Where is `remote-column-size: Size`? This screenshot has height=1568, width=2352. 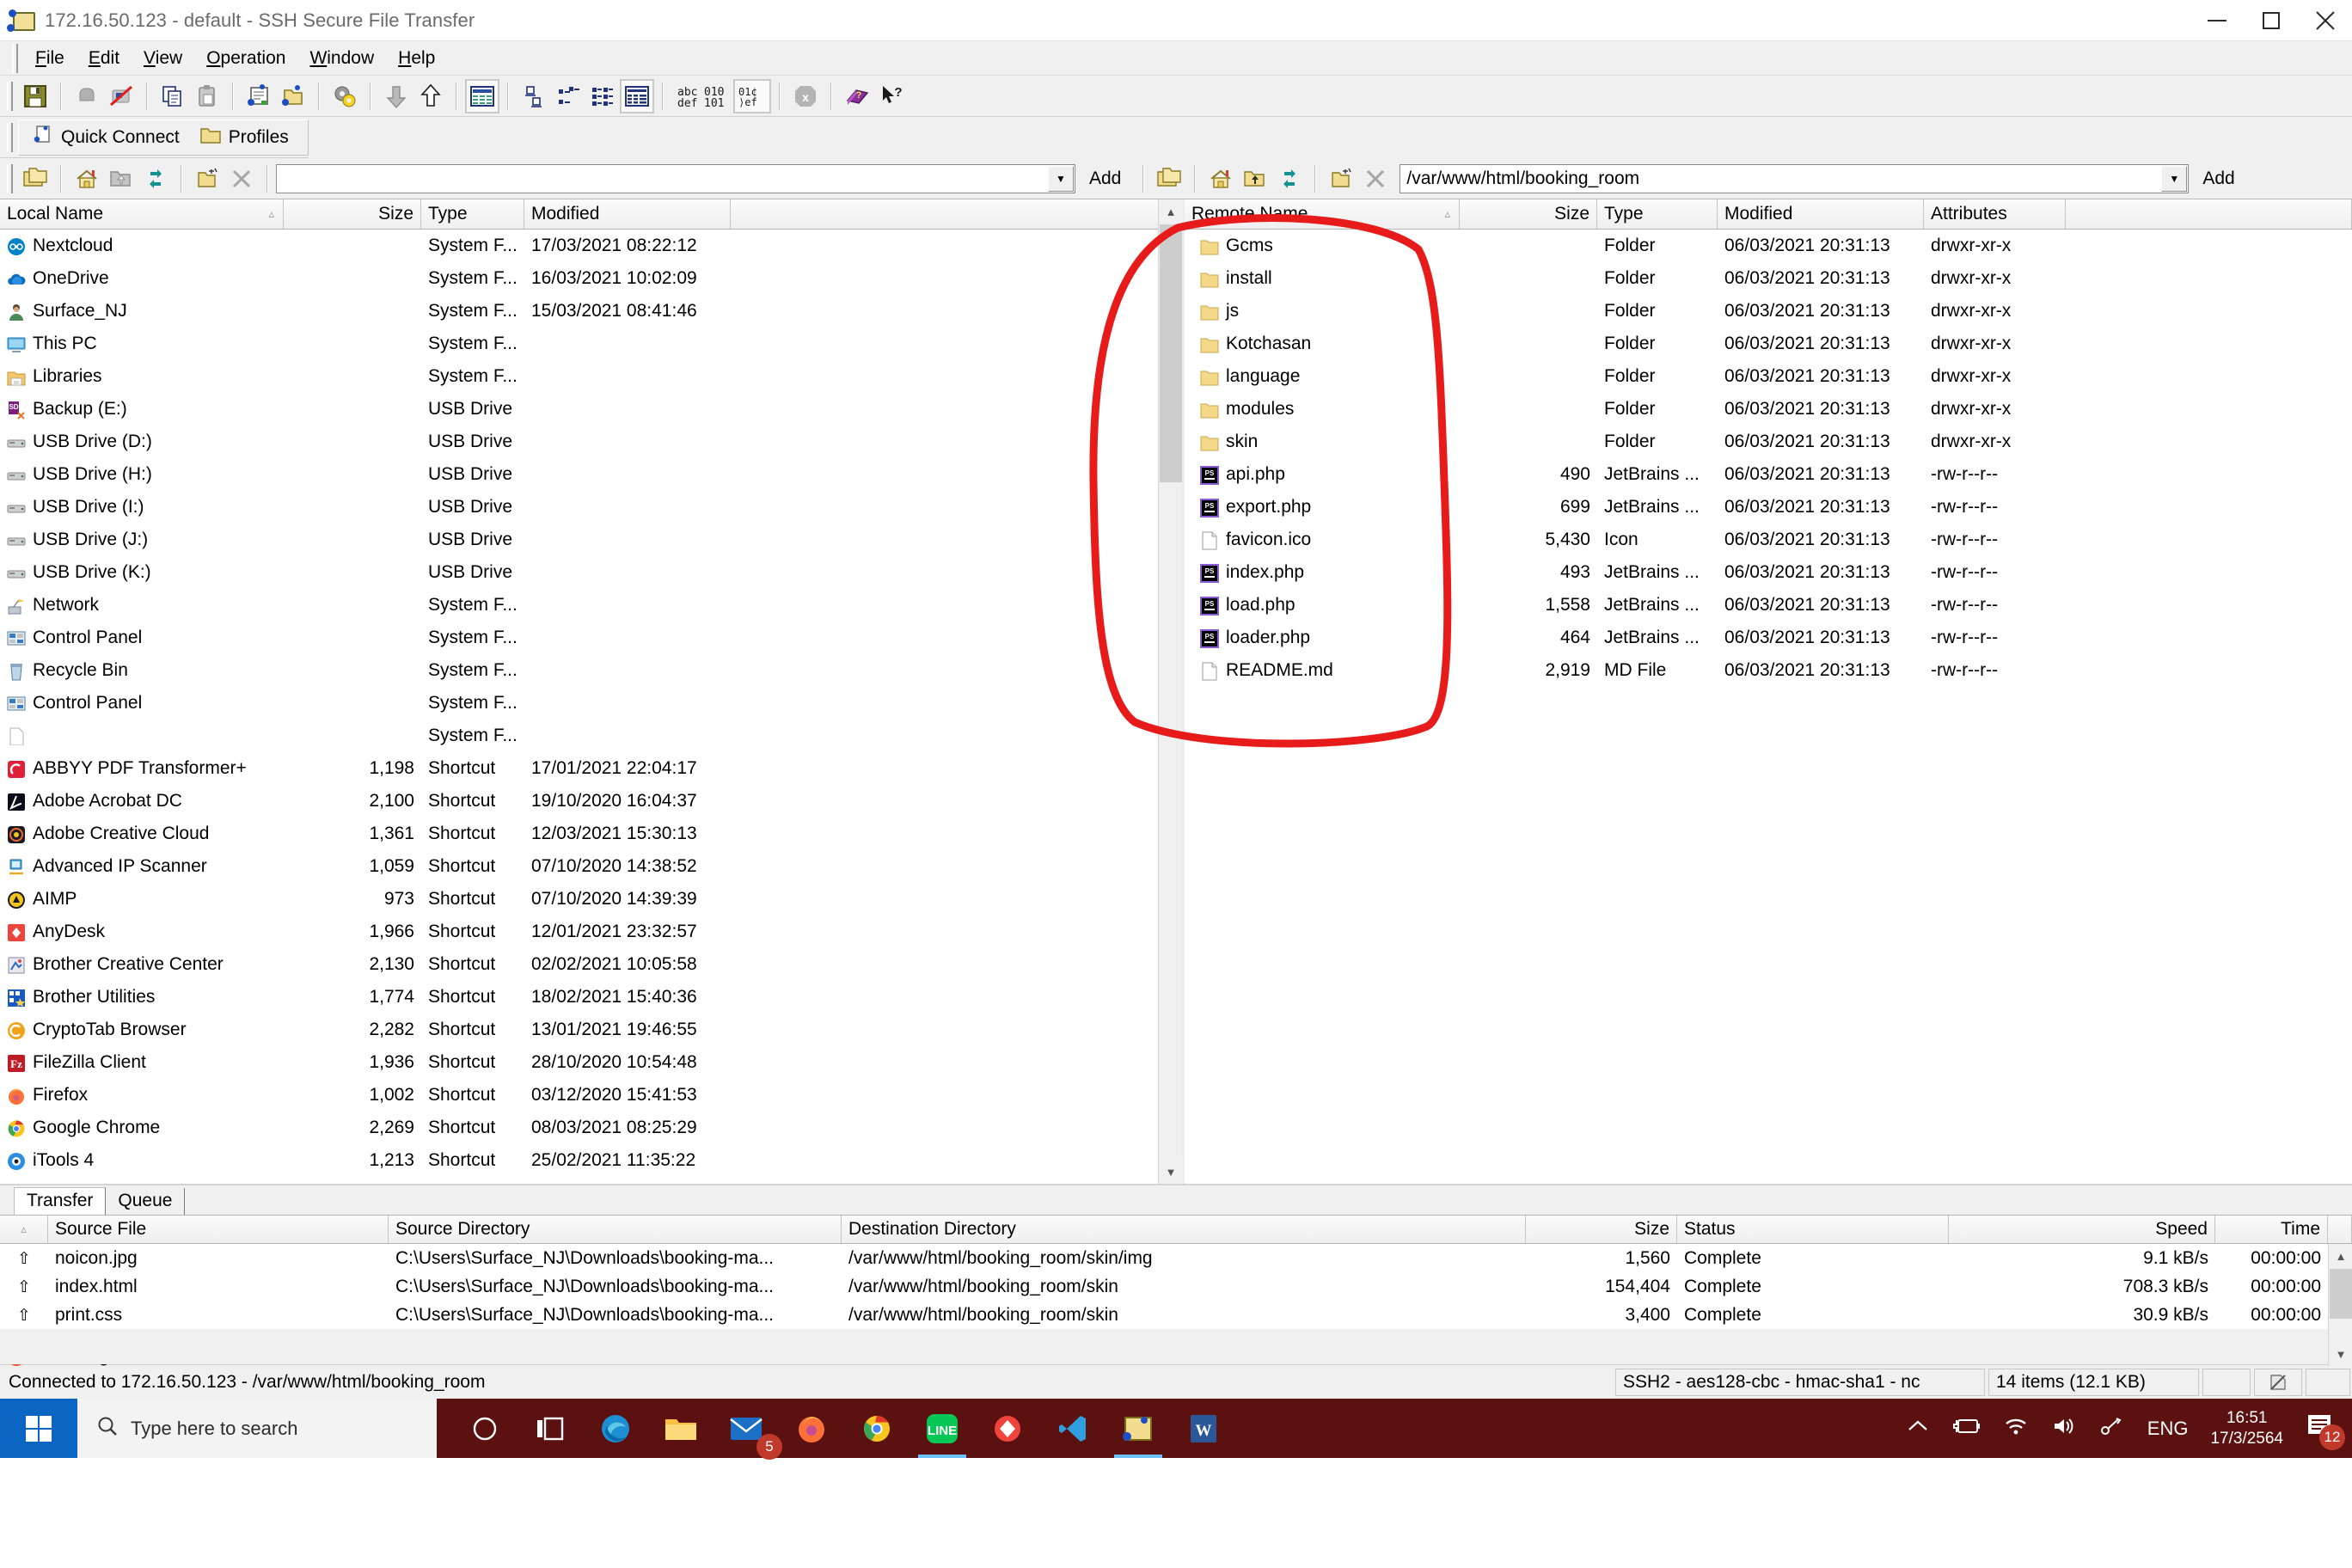 remote-column-size: Size is located at coordinates (1528, 214).